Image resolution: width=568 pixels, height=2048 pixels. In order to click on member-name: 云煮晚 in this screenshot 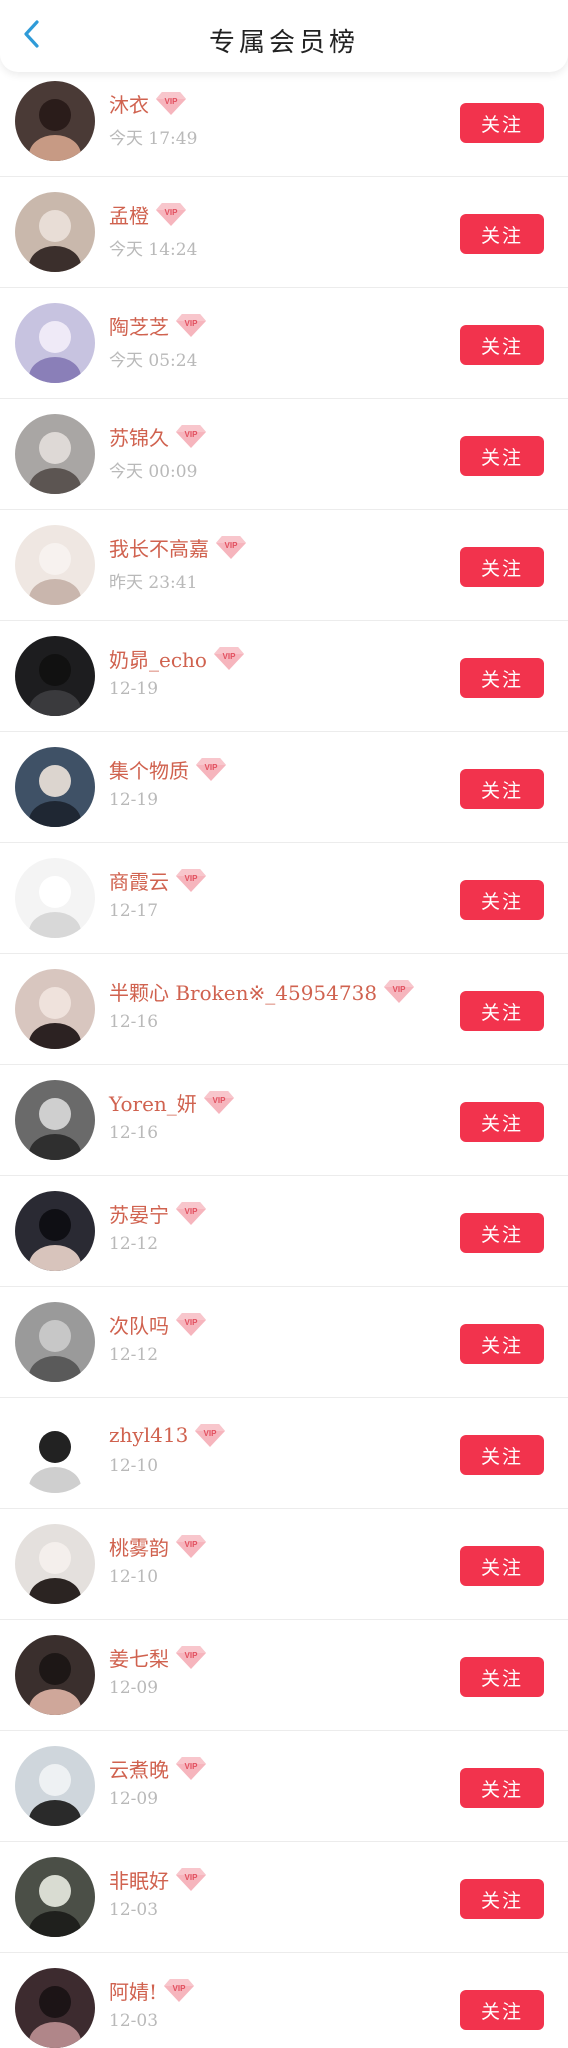, I will do `click(139, 1768)`.